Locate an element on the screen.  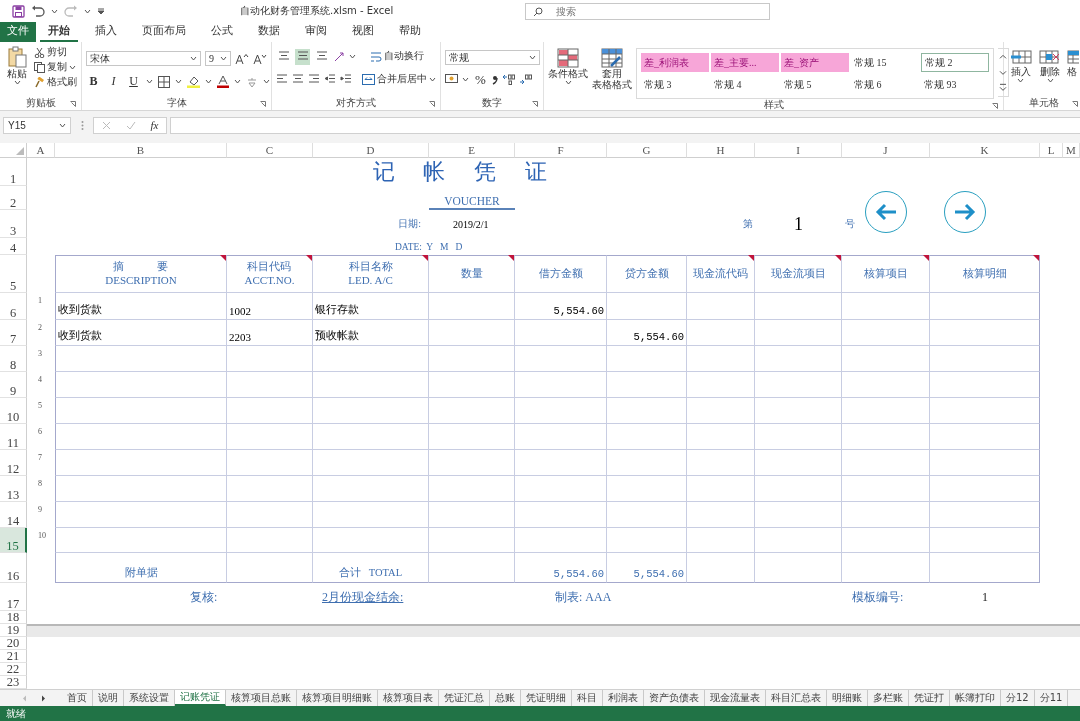
merge-center-button: 合并后居中 is located at coordinates (399, 79).